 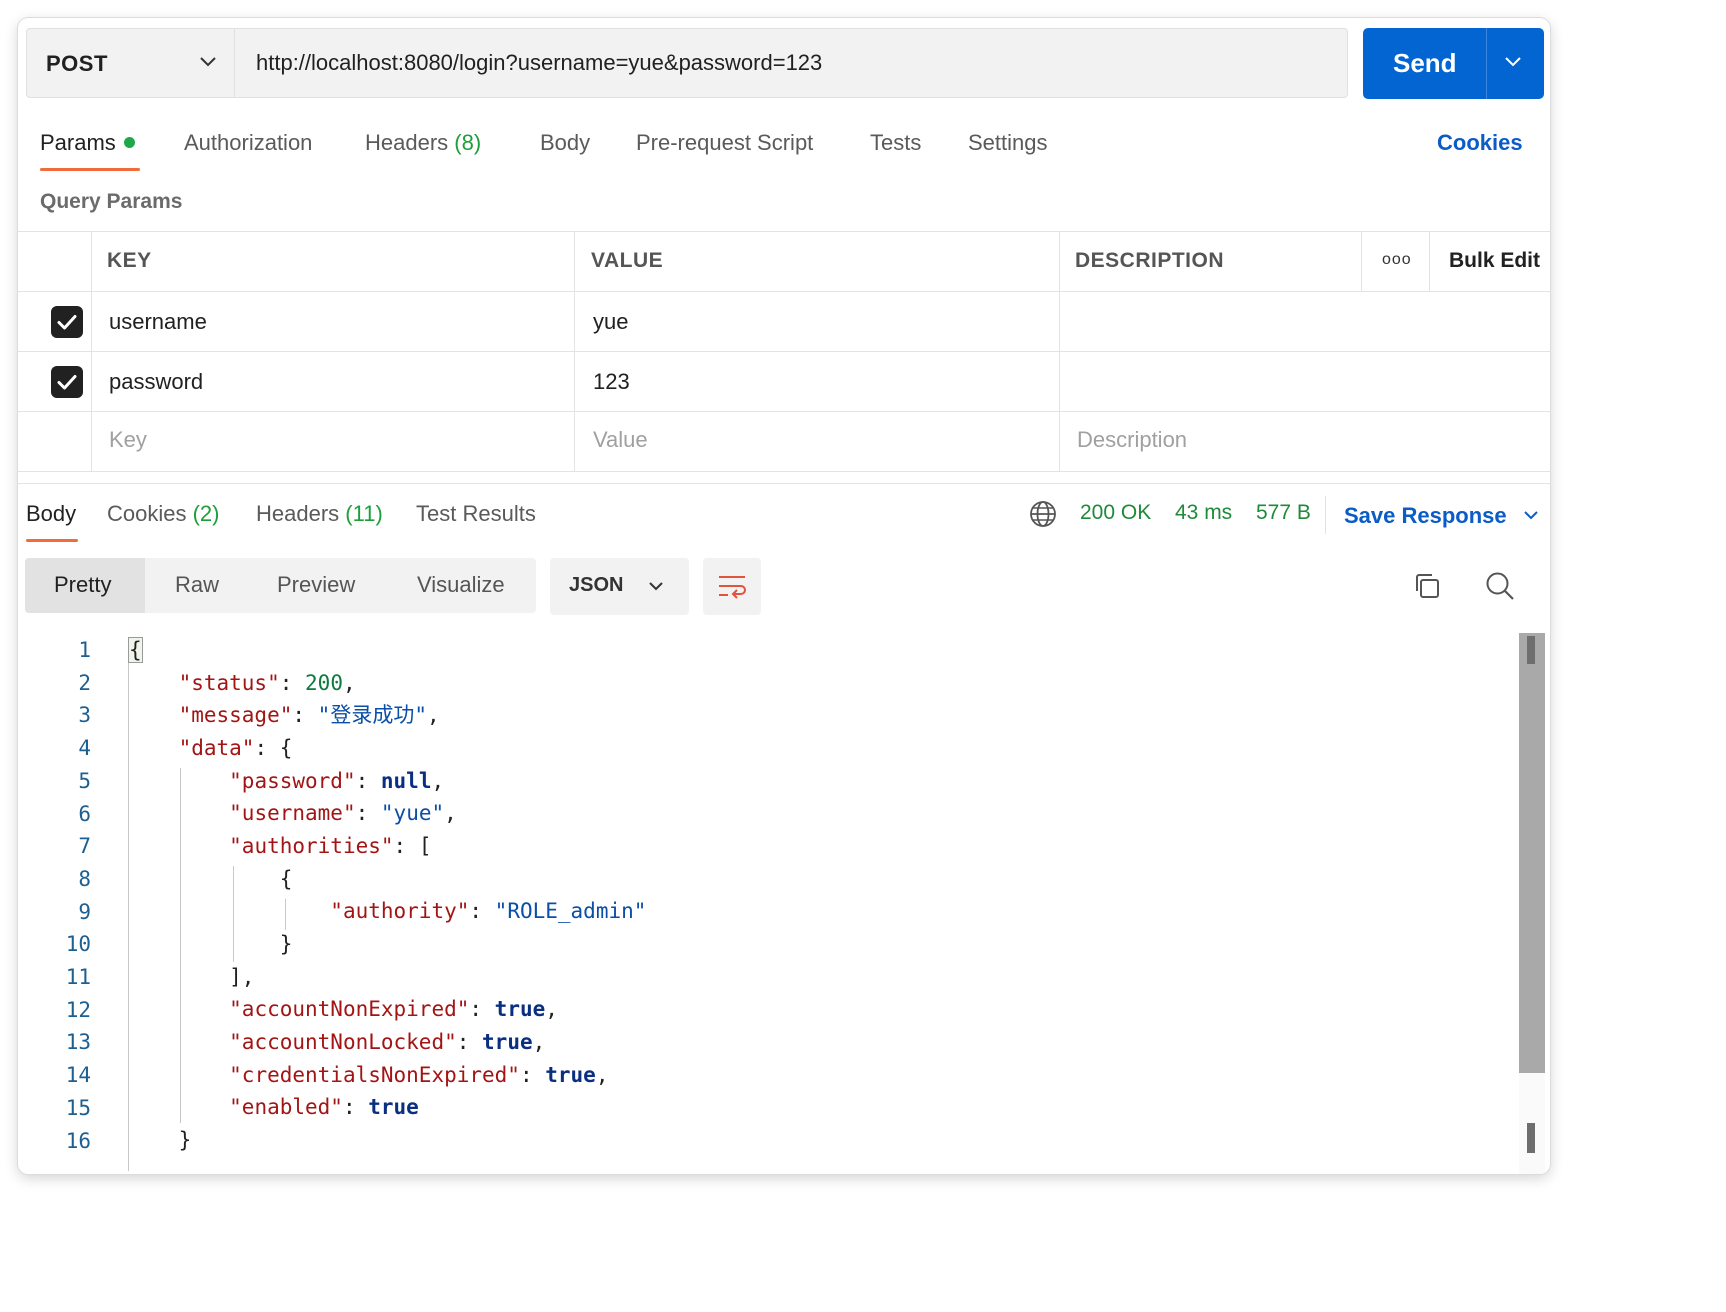 What do you see at coordinates (78, 142) in the screenshot?
I see `tab-params-label: Params` at bounding box center [78, 142].